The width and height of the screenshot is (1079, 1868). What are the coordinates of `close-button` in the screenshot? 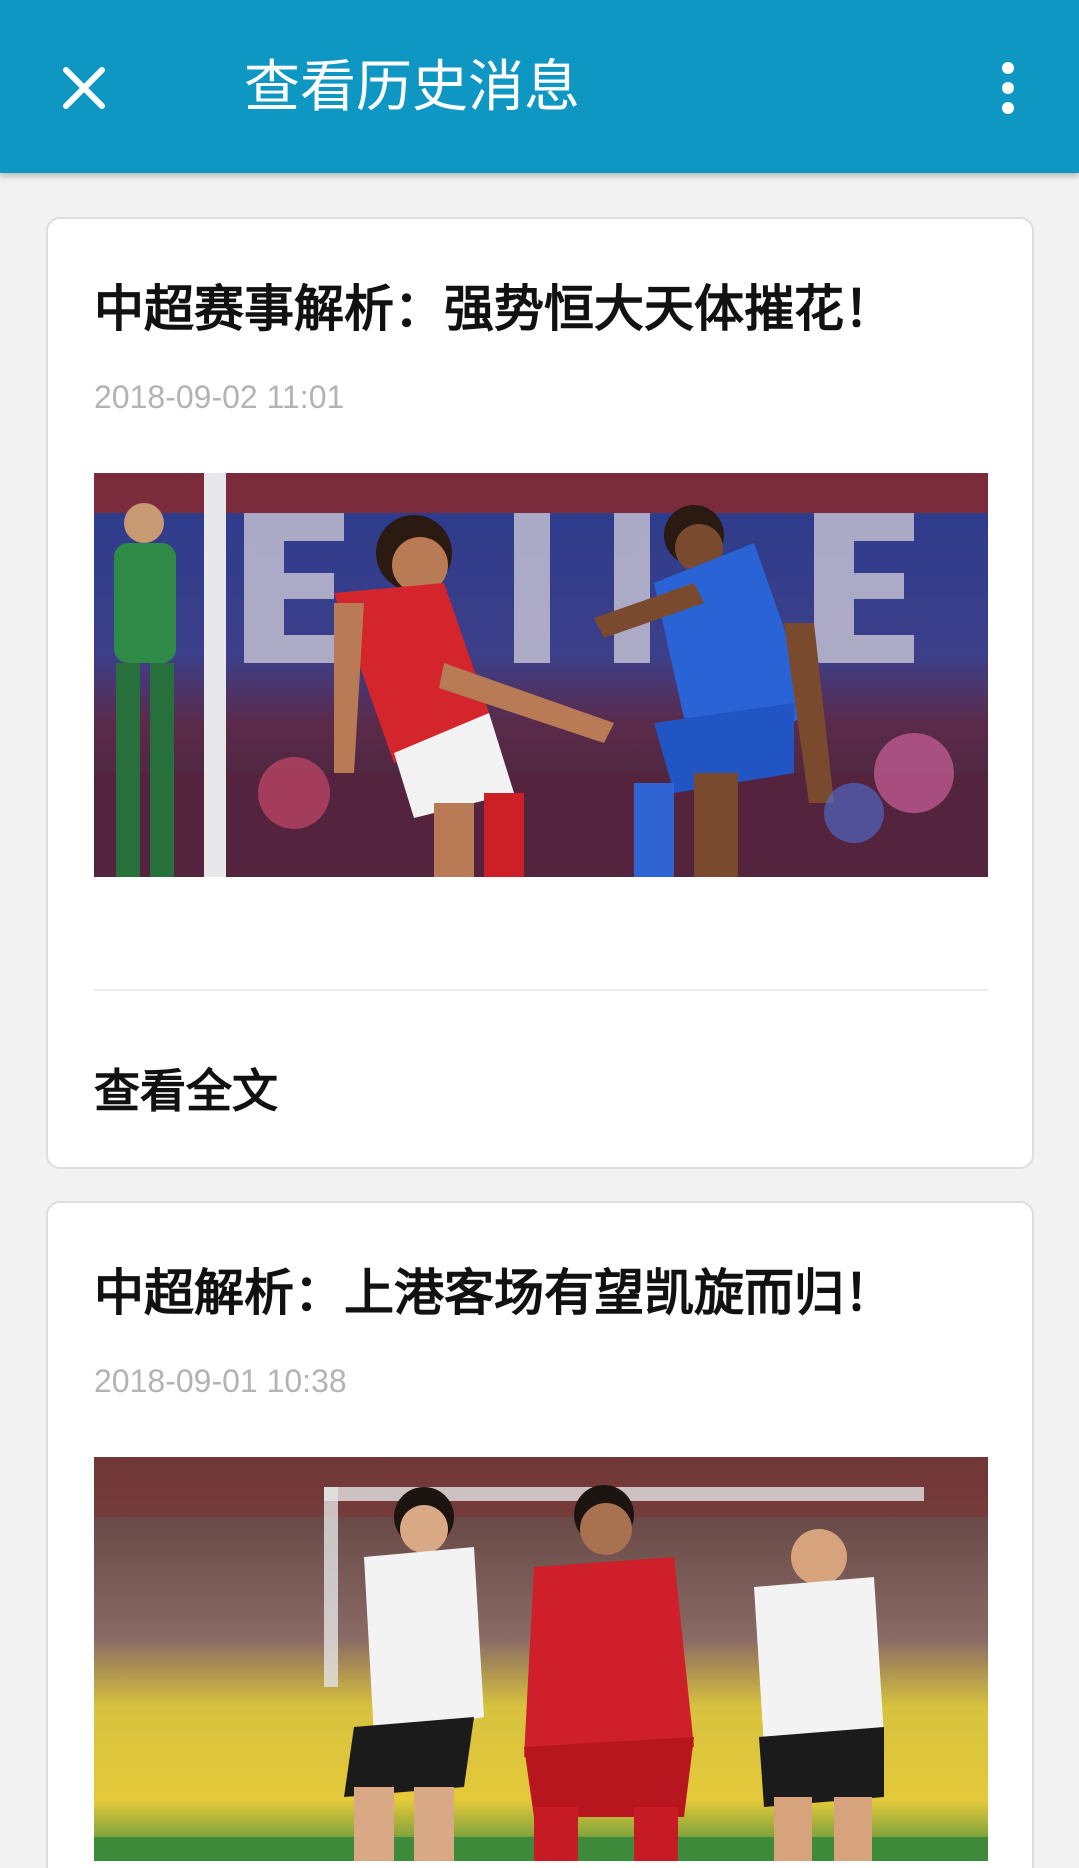 It's located at (84, 88).